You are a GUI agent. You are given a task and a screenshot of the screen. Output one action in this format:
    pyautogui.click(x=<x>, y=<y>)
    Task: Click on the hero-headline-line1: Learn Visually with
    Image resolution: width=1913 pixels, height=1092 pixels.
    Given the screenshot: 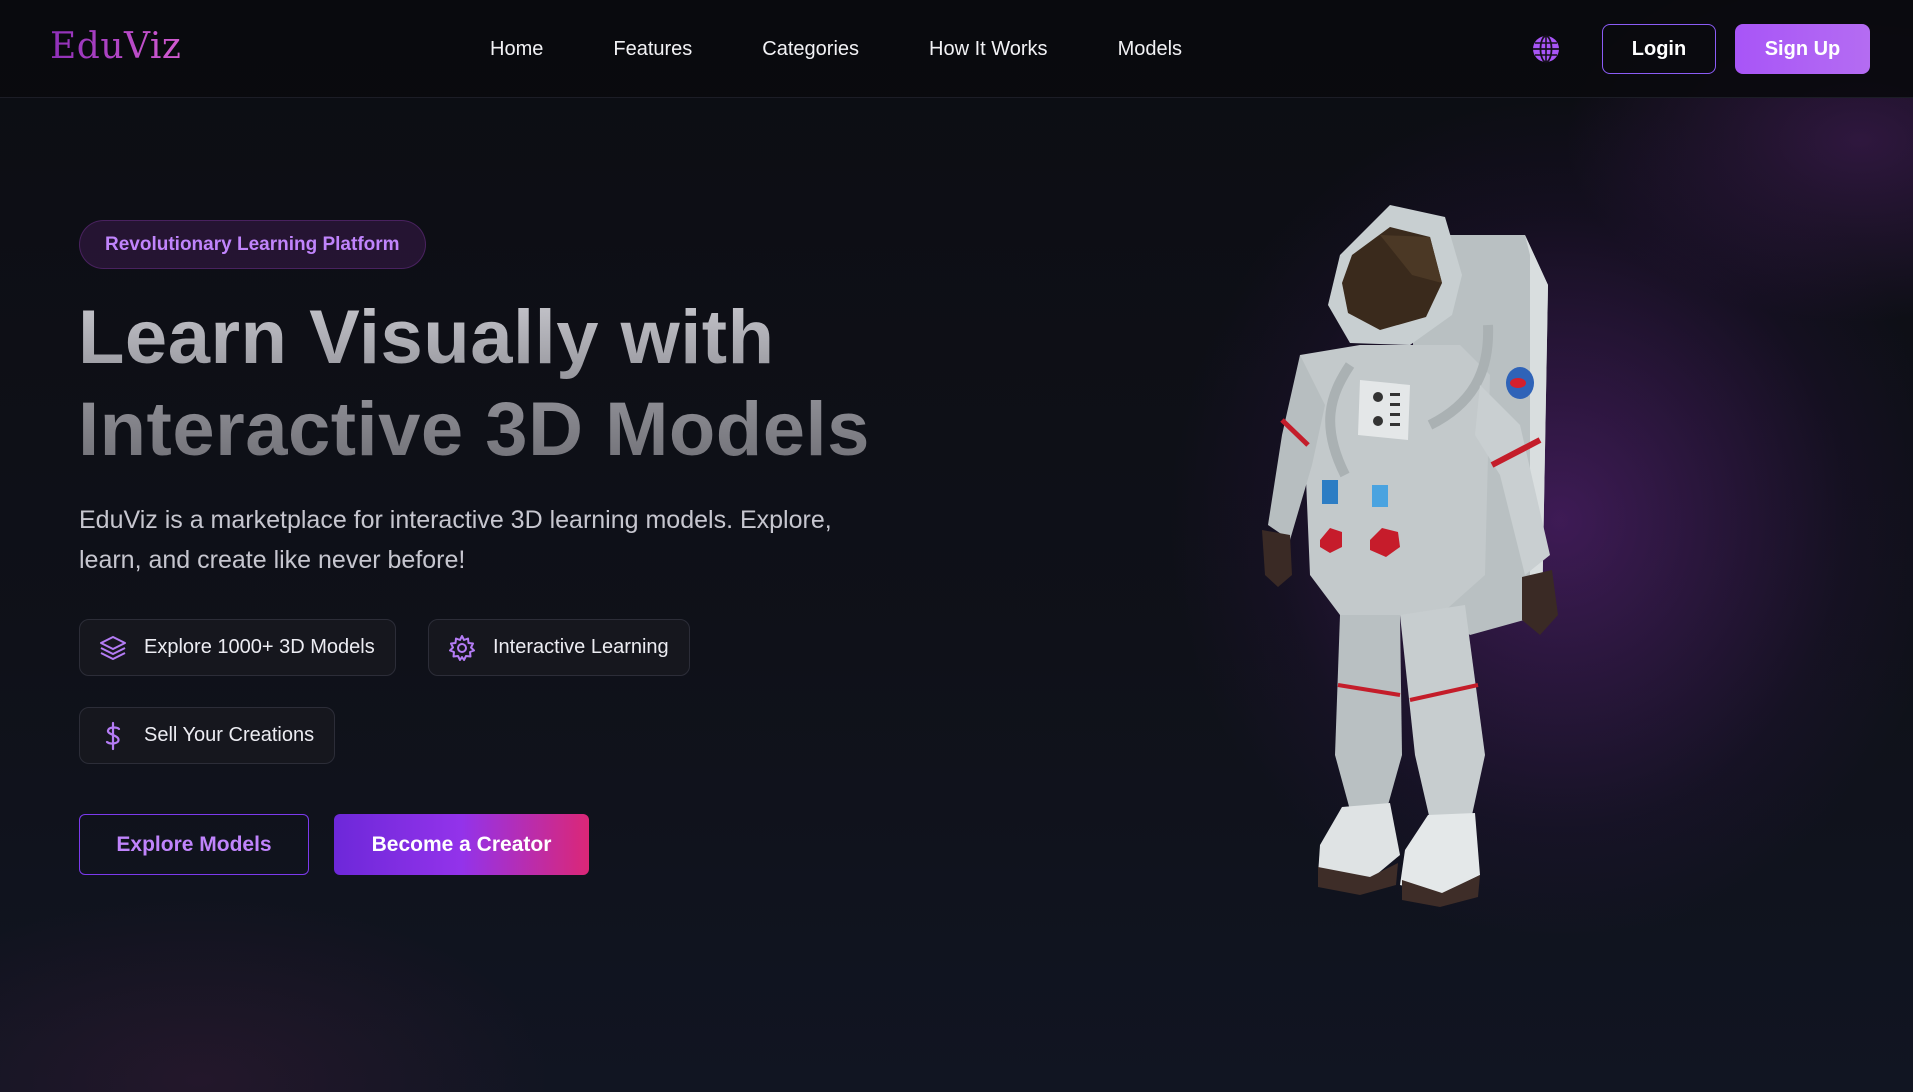 What is the action you would take?
    pyautogui.click(x=426, y=337)
    